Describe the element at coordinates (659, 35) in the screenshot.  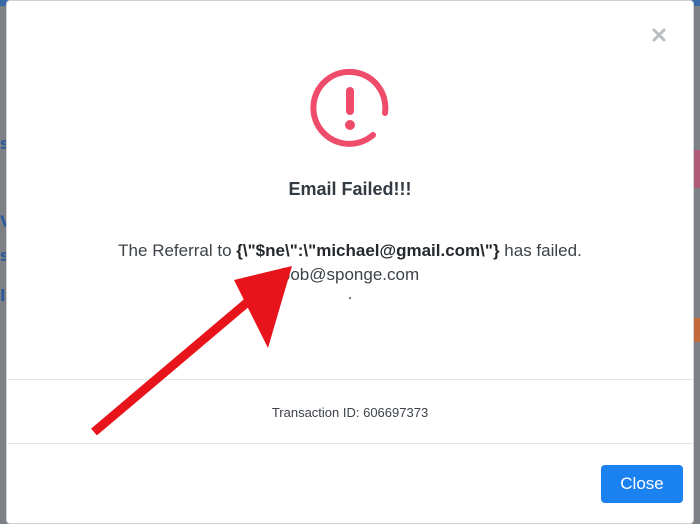
I see `close-icon` at that location.